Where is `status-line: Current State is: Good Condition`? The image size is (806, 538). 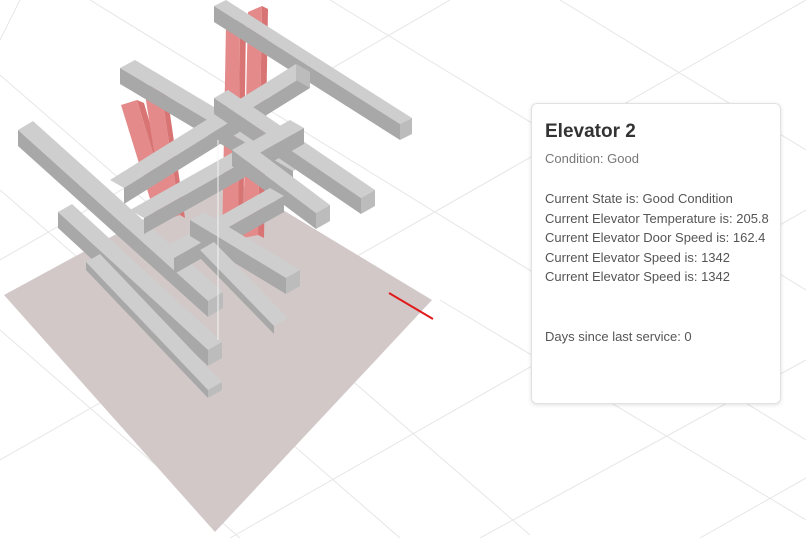
status-line: Current State is: Good Condition is located at coordinates (639, 198).